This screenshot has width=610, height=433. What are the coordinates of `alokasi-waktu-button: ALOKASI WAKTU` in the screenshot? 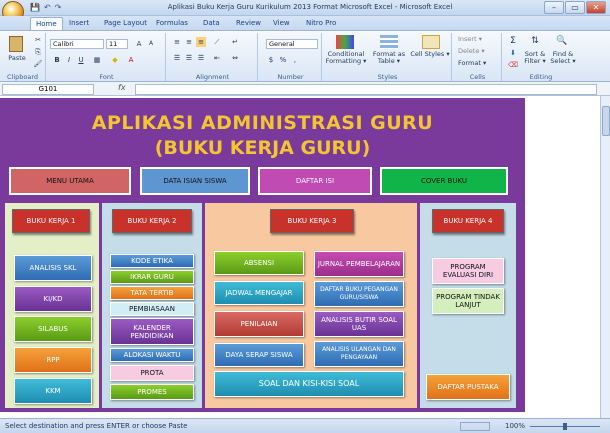 It's located at (152, 355).